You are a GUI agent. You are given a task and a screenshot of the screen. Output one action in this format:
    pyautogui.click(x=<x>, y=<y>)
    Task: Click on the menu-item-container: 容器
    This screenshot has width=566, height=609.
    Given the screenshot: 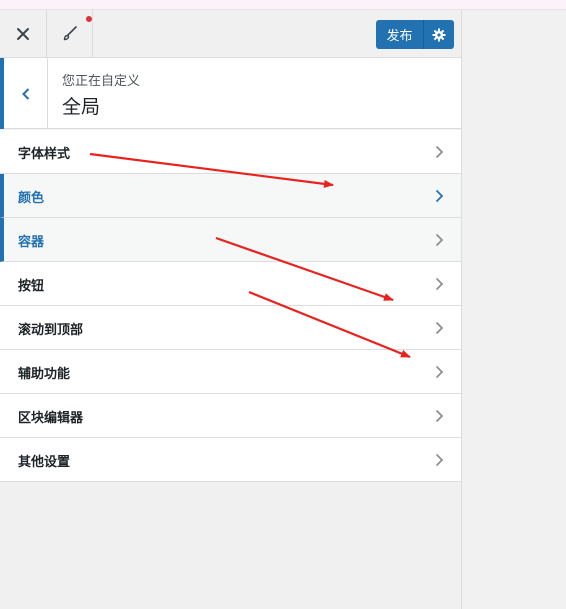 What is the action you would take?
    pyautogui.click(x=230, y=240)
    